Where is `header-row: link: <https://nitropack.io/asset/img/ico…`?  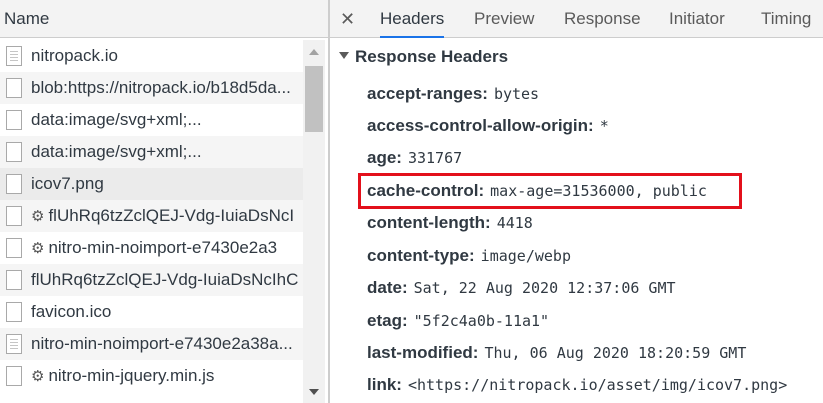 header-row: link: <https://nitropack.io/asset/img/ico… is located at coordinates (577, 385).